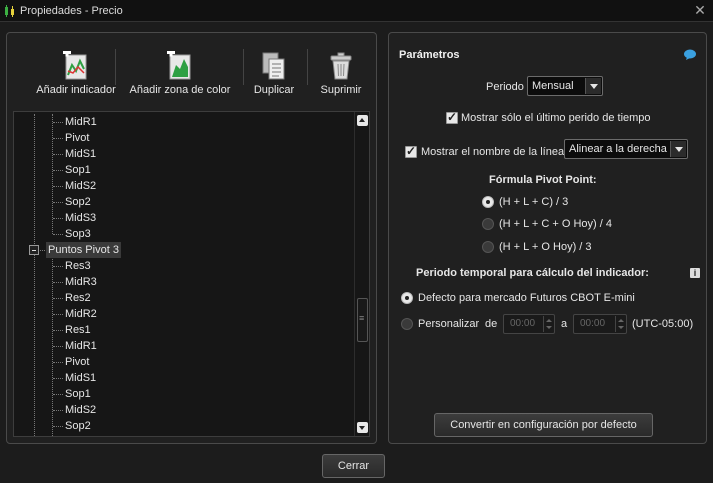 This screenshot has width=713, height=483. What do you see at coordinates (75, 65) in the screenshot?
I see `add-indicator-icon` at bounding box center [75, 65].